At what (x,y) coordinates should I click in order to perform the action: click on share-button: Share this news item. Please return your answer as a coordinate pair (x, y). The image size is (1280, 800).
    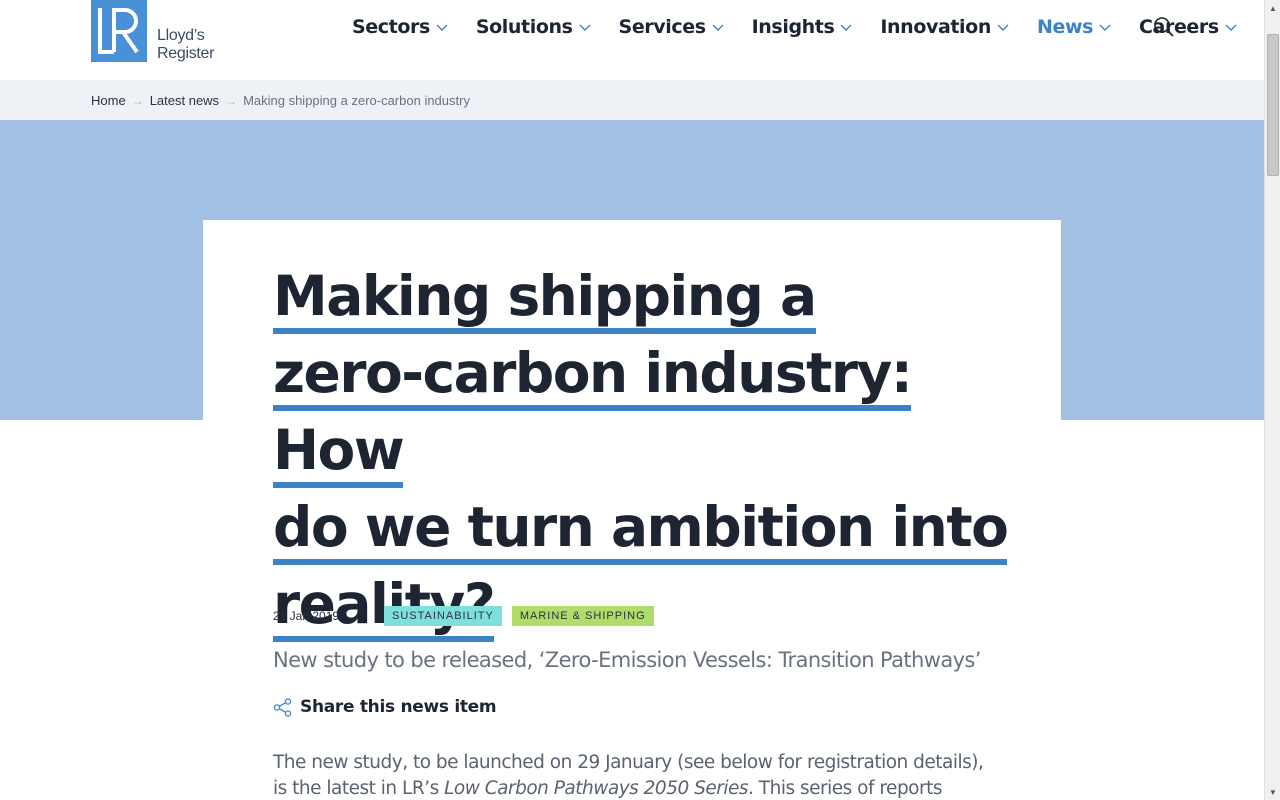
    Looking at the image, I should click on (385, 707).